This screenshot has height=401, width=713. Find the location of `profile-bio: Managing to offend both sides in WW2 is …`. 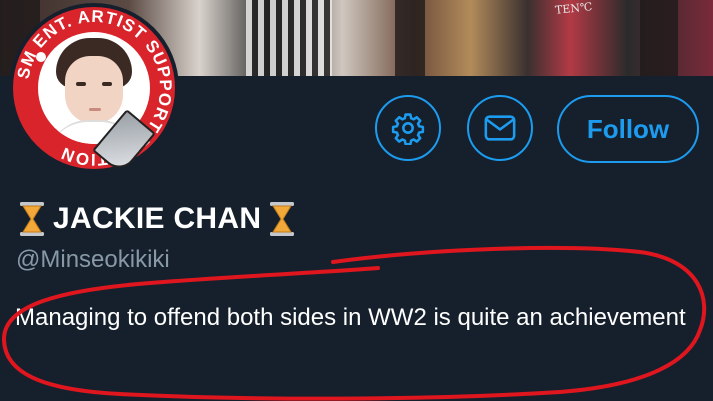

profile-bio: Managing to offend both sides in WW2 is … is located at coordinates (350, 317).